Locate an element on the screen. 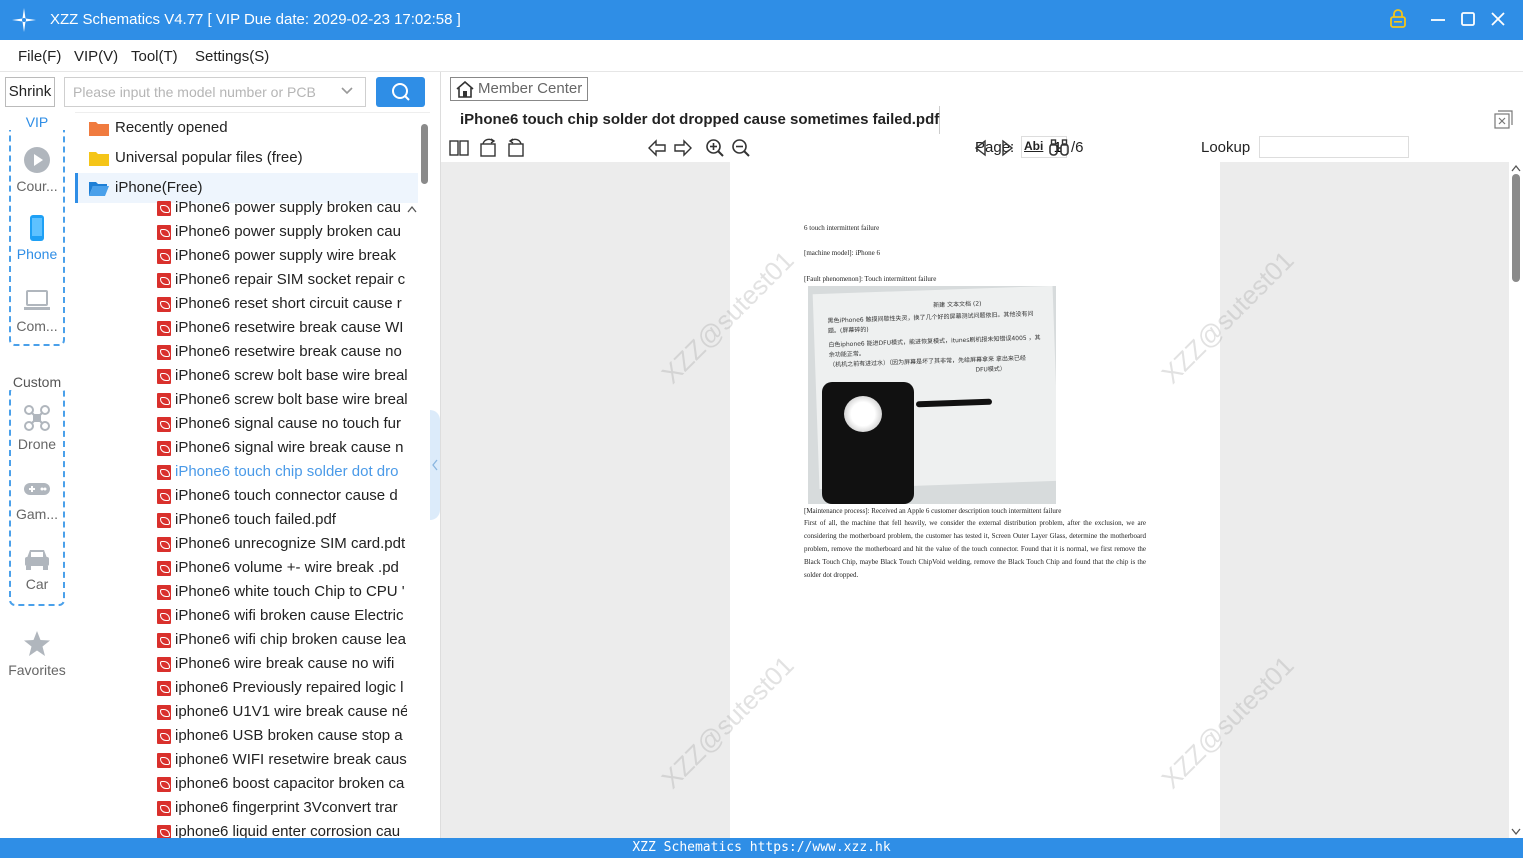 The image size is (1523, 858). tree-scroll-thumb is located at coordinates (424, 154).